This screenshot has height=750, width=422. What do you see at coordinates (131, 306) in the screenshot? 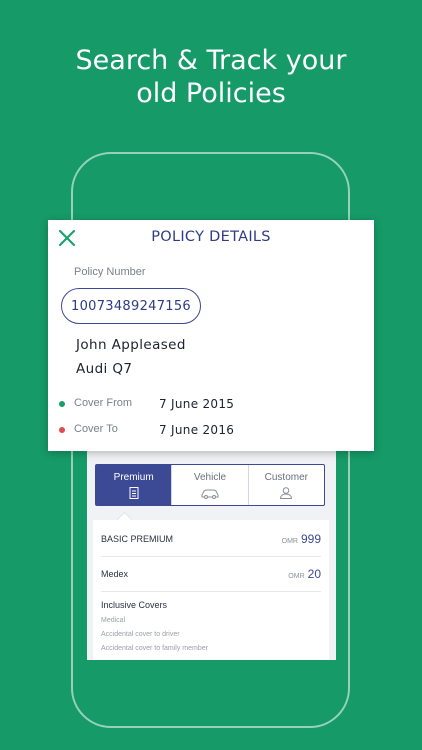
I see `policy-number-value: 10073489247156` at bounding box center [131, 306].